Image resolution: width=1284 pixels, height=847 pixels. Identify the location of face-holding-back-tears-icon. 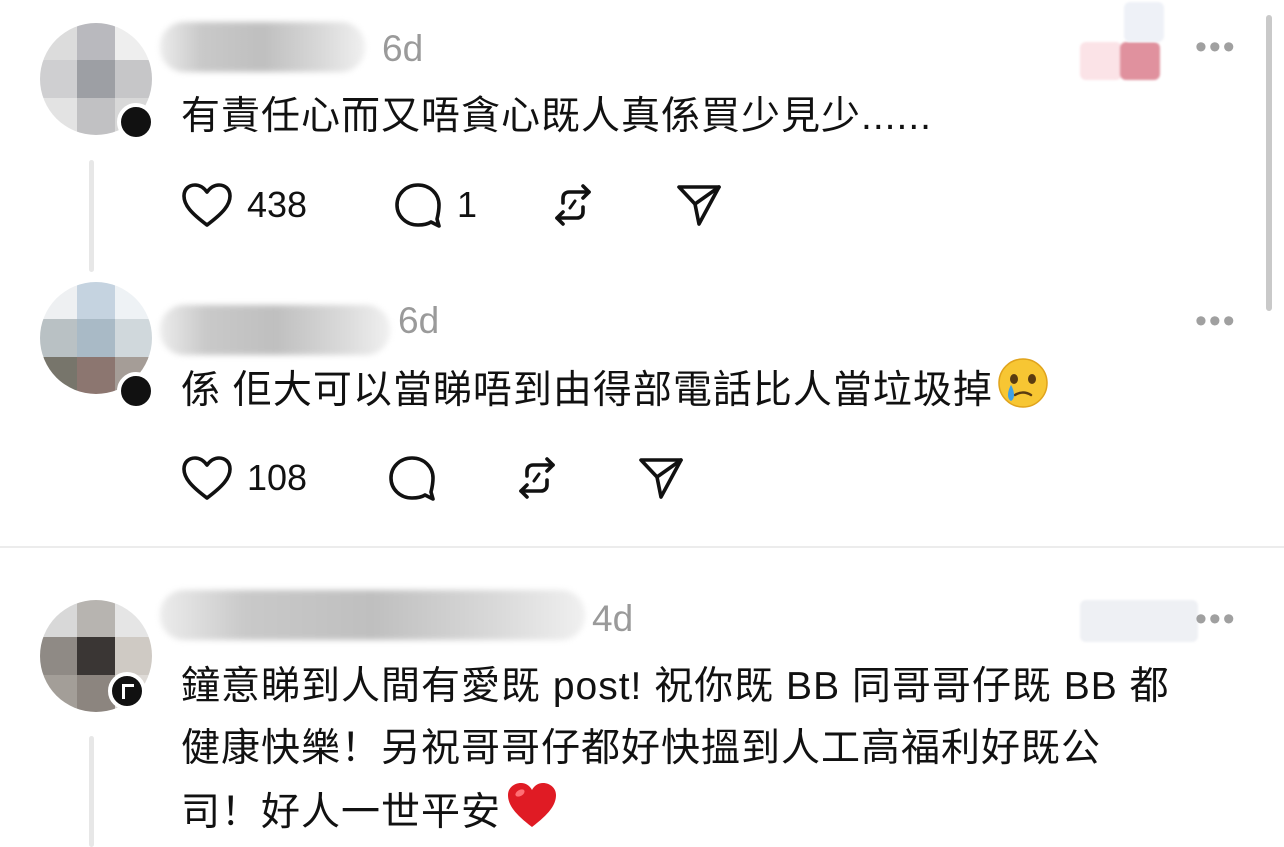
(1023, 392).